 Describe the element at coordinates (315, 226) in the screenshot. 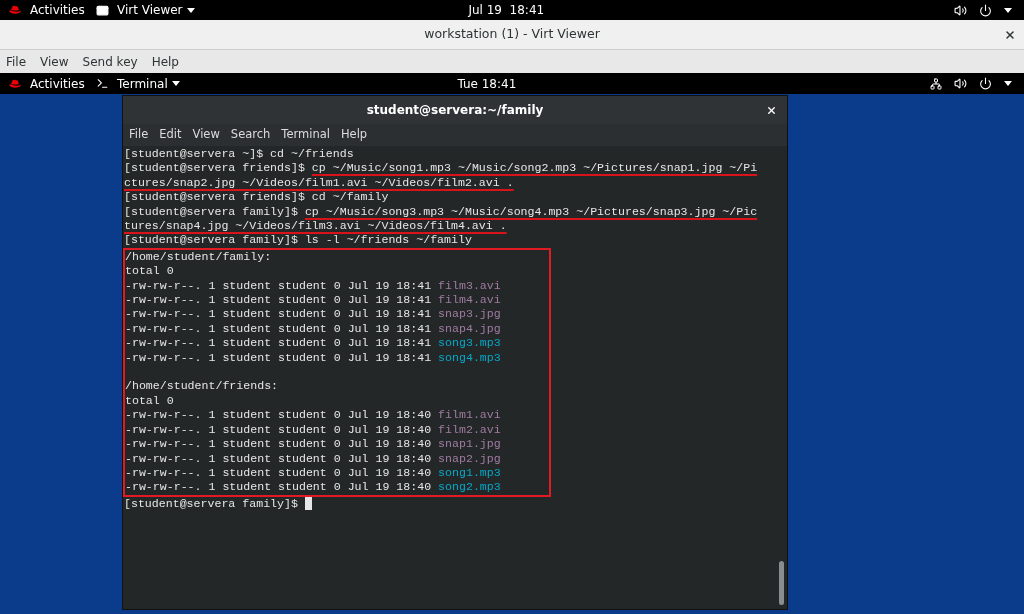

I see `command-text: tures/snap4.jpg ~/Videos/film3.avi ~/Videos/film4.avi .` at that location.